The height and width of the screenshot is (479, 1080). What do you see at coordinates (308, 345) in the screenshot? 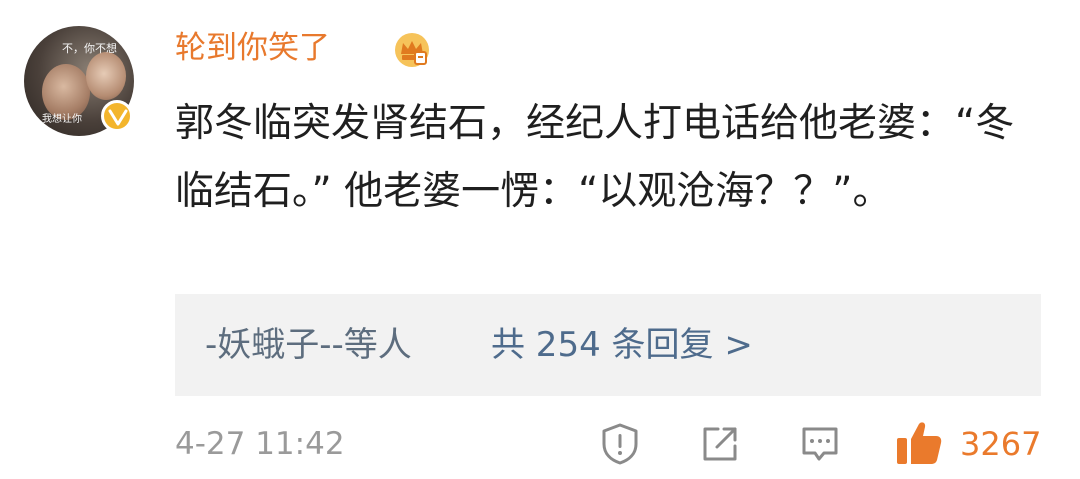
I see `reply-users: -妖蛾子--等人` at bounding box center [308, 345].